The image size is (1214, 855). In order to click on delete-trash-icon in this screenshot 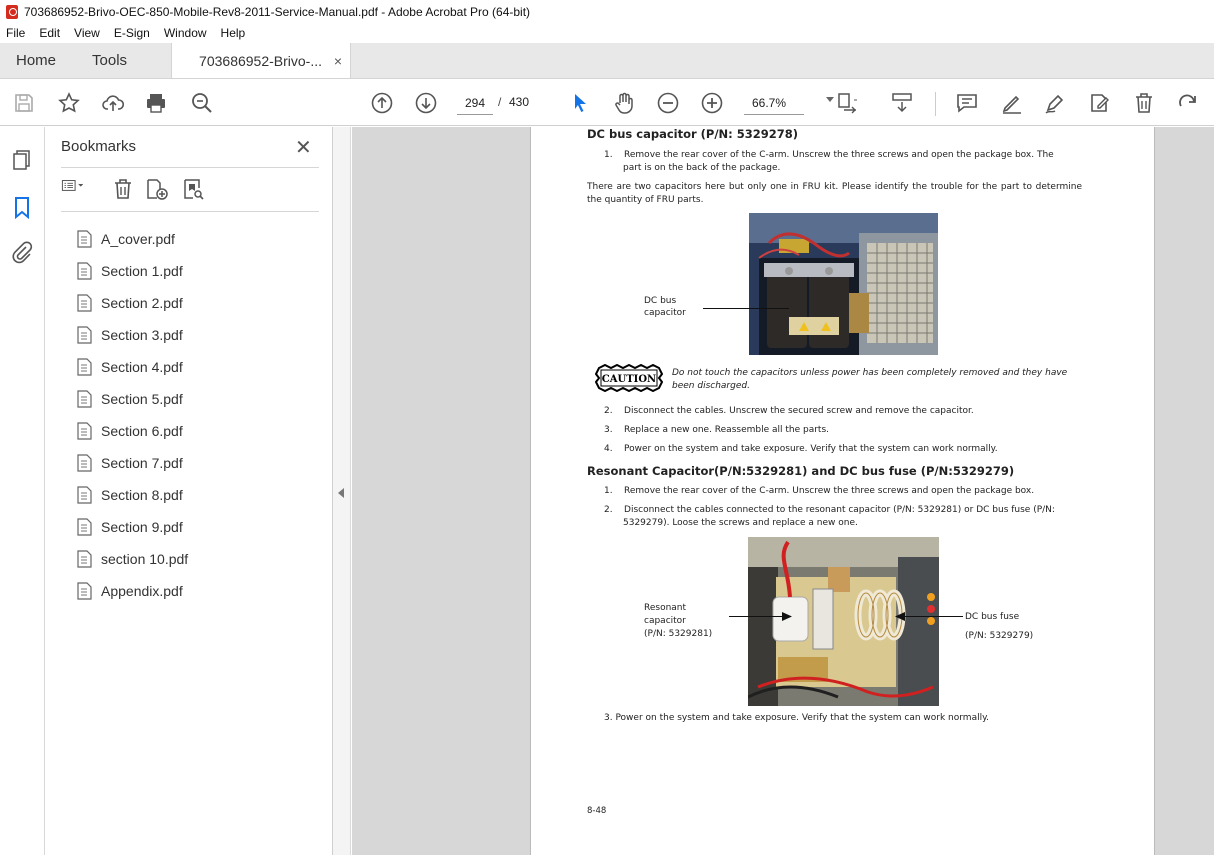, I will do `click(1144, 103)`.